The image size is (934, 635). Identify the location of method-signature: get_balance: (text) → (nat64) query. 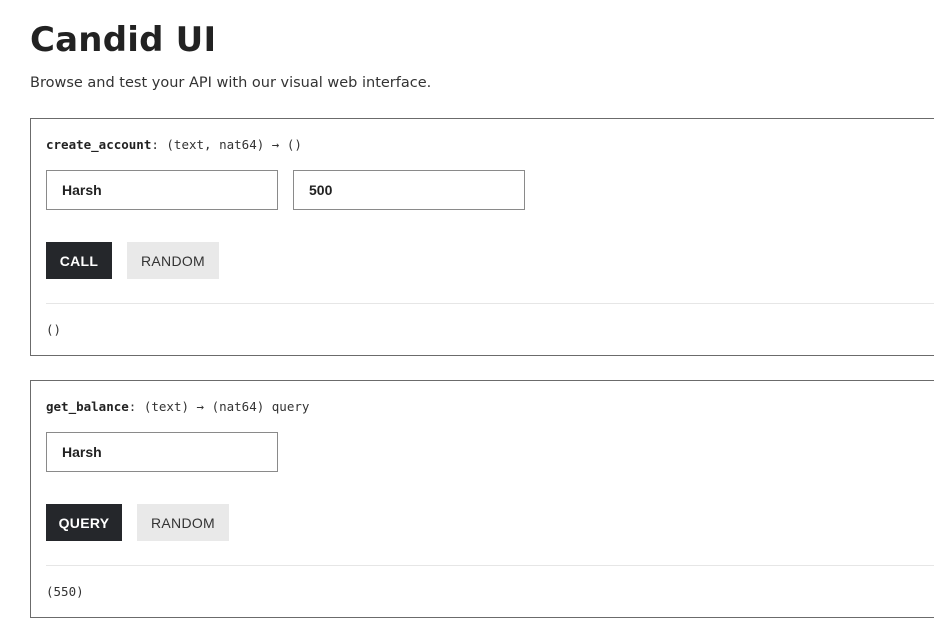
(177, 407).